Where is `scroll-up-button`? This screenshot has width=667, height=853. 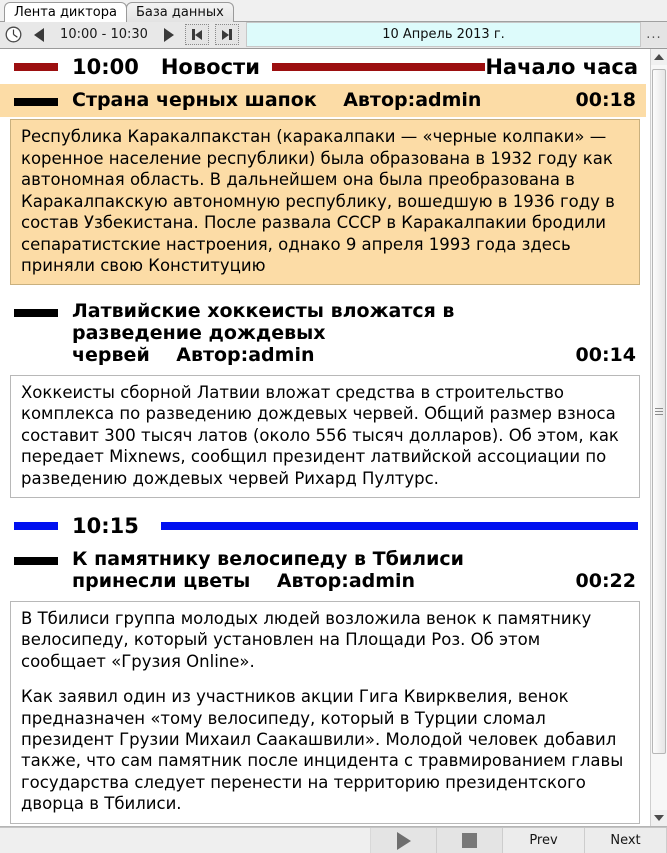 scroll-up-button is located at coordinates (659, 56).